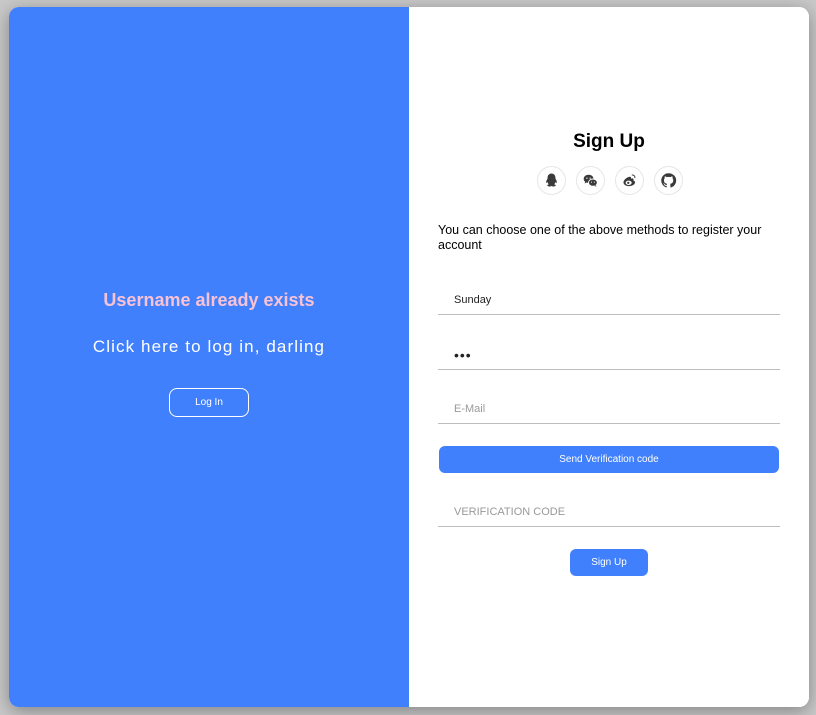 The height and width of the screenshot is (715, 816). I want to click on login-button: Log In, so click(209, 402).